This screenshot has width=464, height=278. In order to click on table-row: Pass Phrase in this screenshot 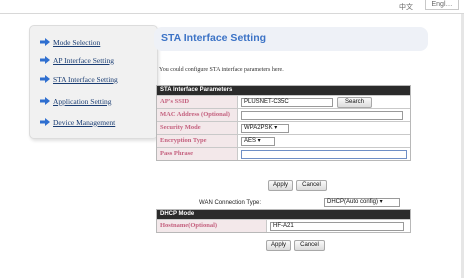, I will do `click(283, 153)`.